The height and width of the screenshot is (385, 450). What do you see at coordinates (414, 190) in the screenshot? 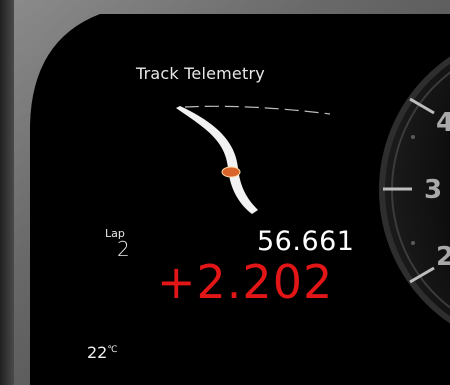
I see `tachometer-gauge` at bounding box center [414, 190].